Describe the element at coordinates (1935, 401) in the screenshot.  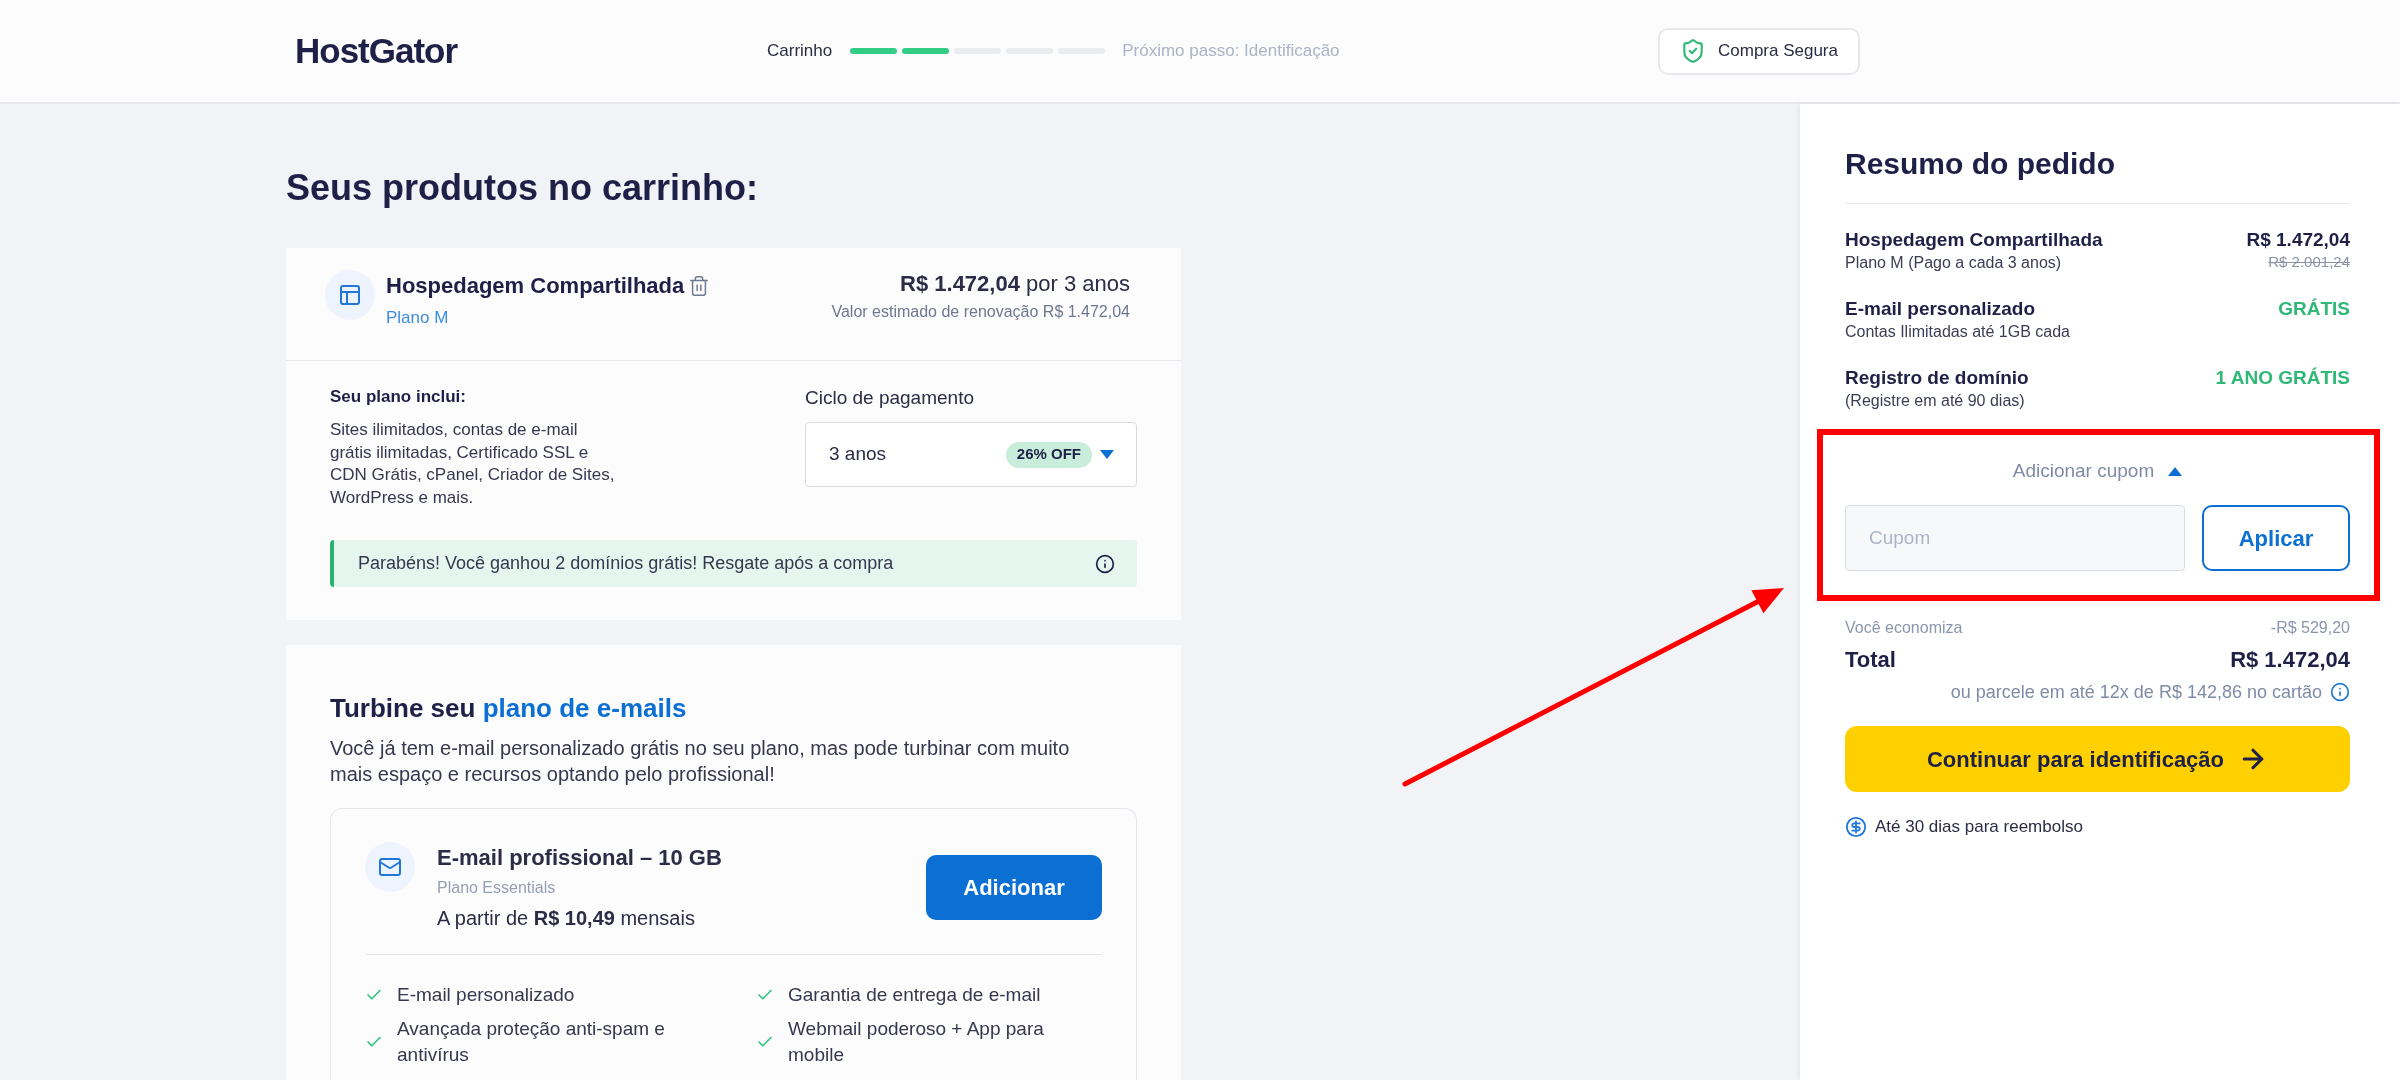
I see `item-detail: (Registre em até 90 dias)` at that location.